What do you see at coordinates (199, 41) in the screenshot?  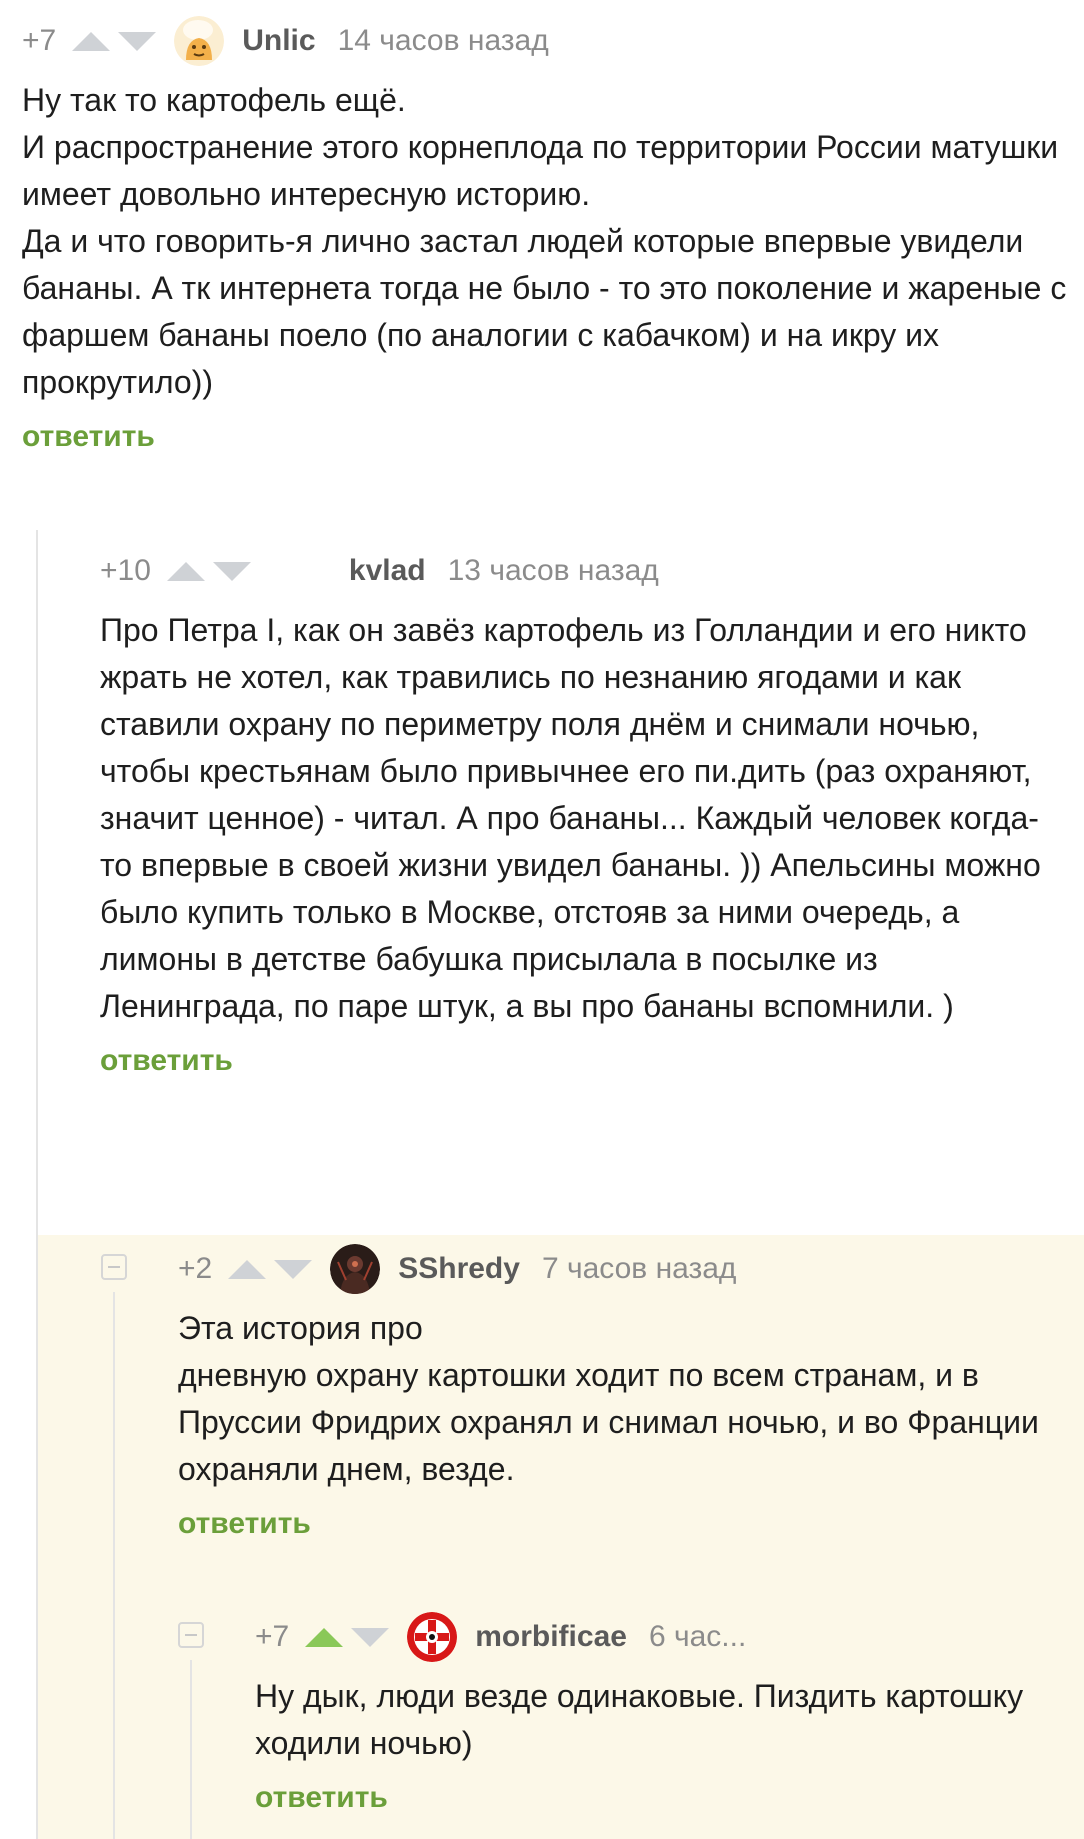 I see `cartoon-avatar-icon` at bounding box center [199, 41].